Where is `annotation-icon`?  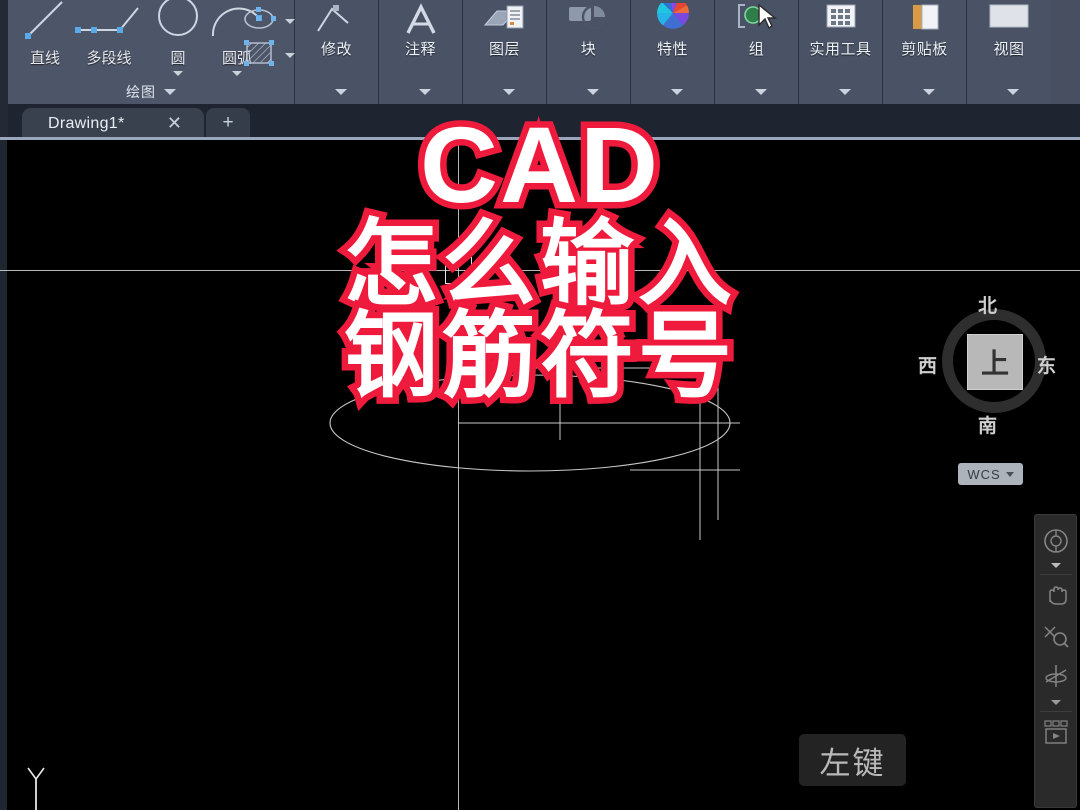 annotation-icon is located at coordinates (420, 20).